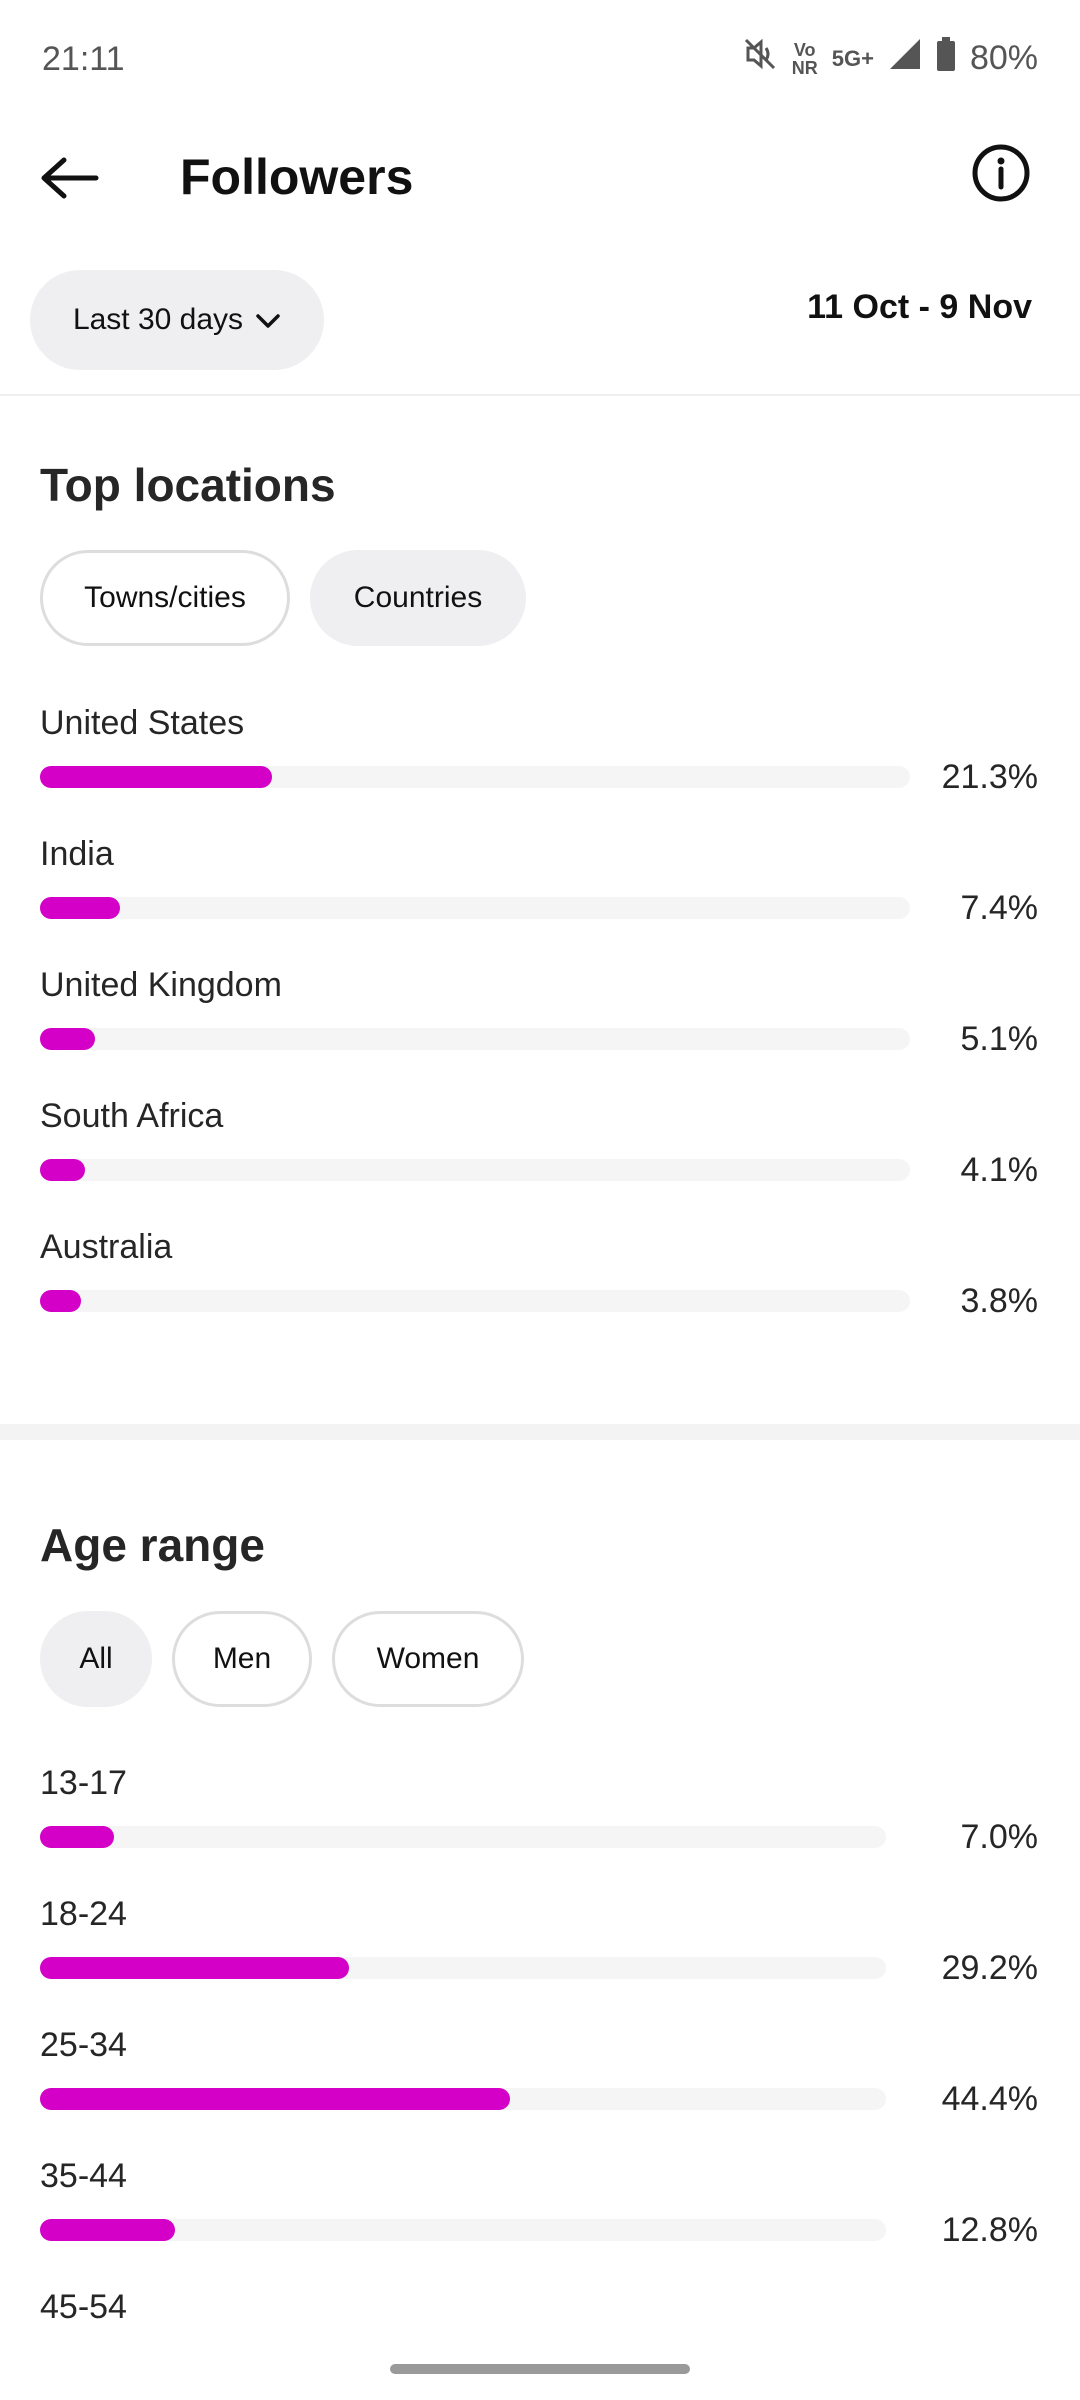  What do you see at coordinates (804, 67) in the screenshot?
I see `volte-bottom: NR` at bounding box center [804, 67].